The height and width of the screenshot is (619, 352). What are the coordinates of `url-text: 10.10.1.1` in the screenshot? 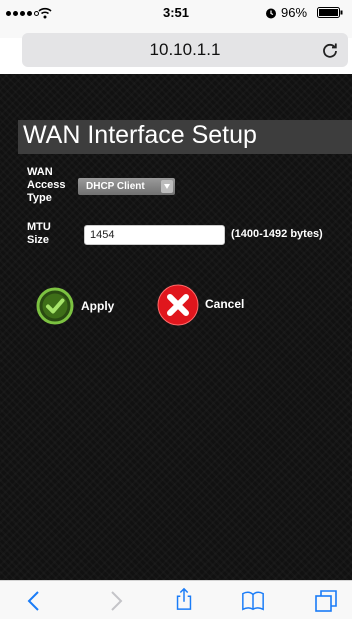 It's located at (185, 49).